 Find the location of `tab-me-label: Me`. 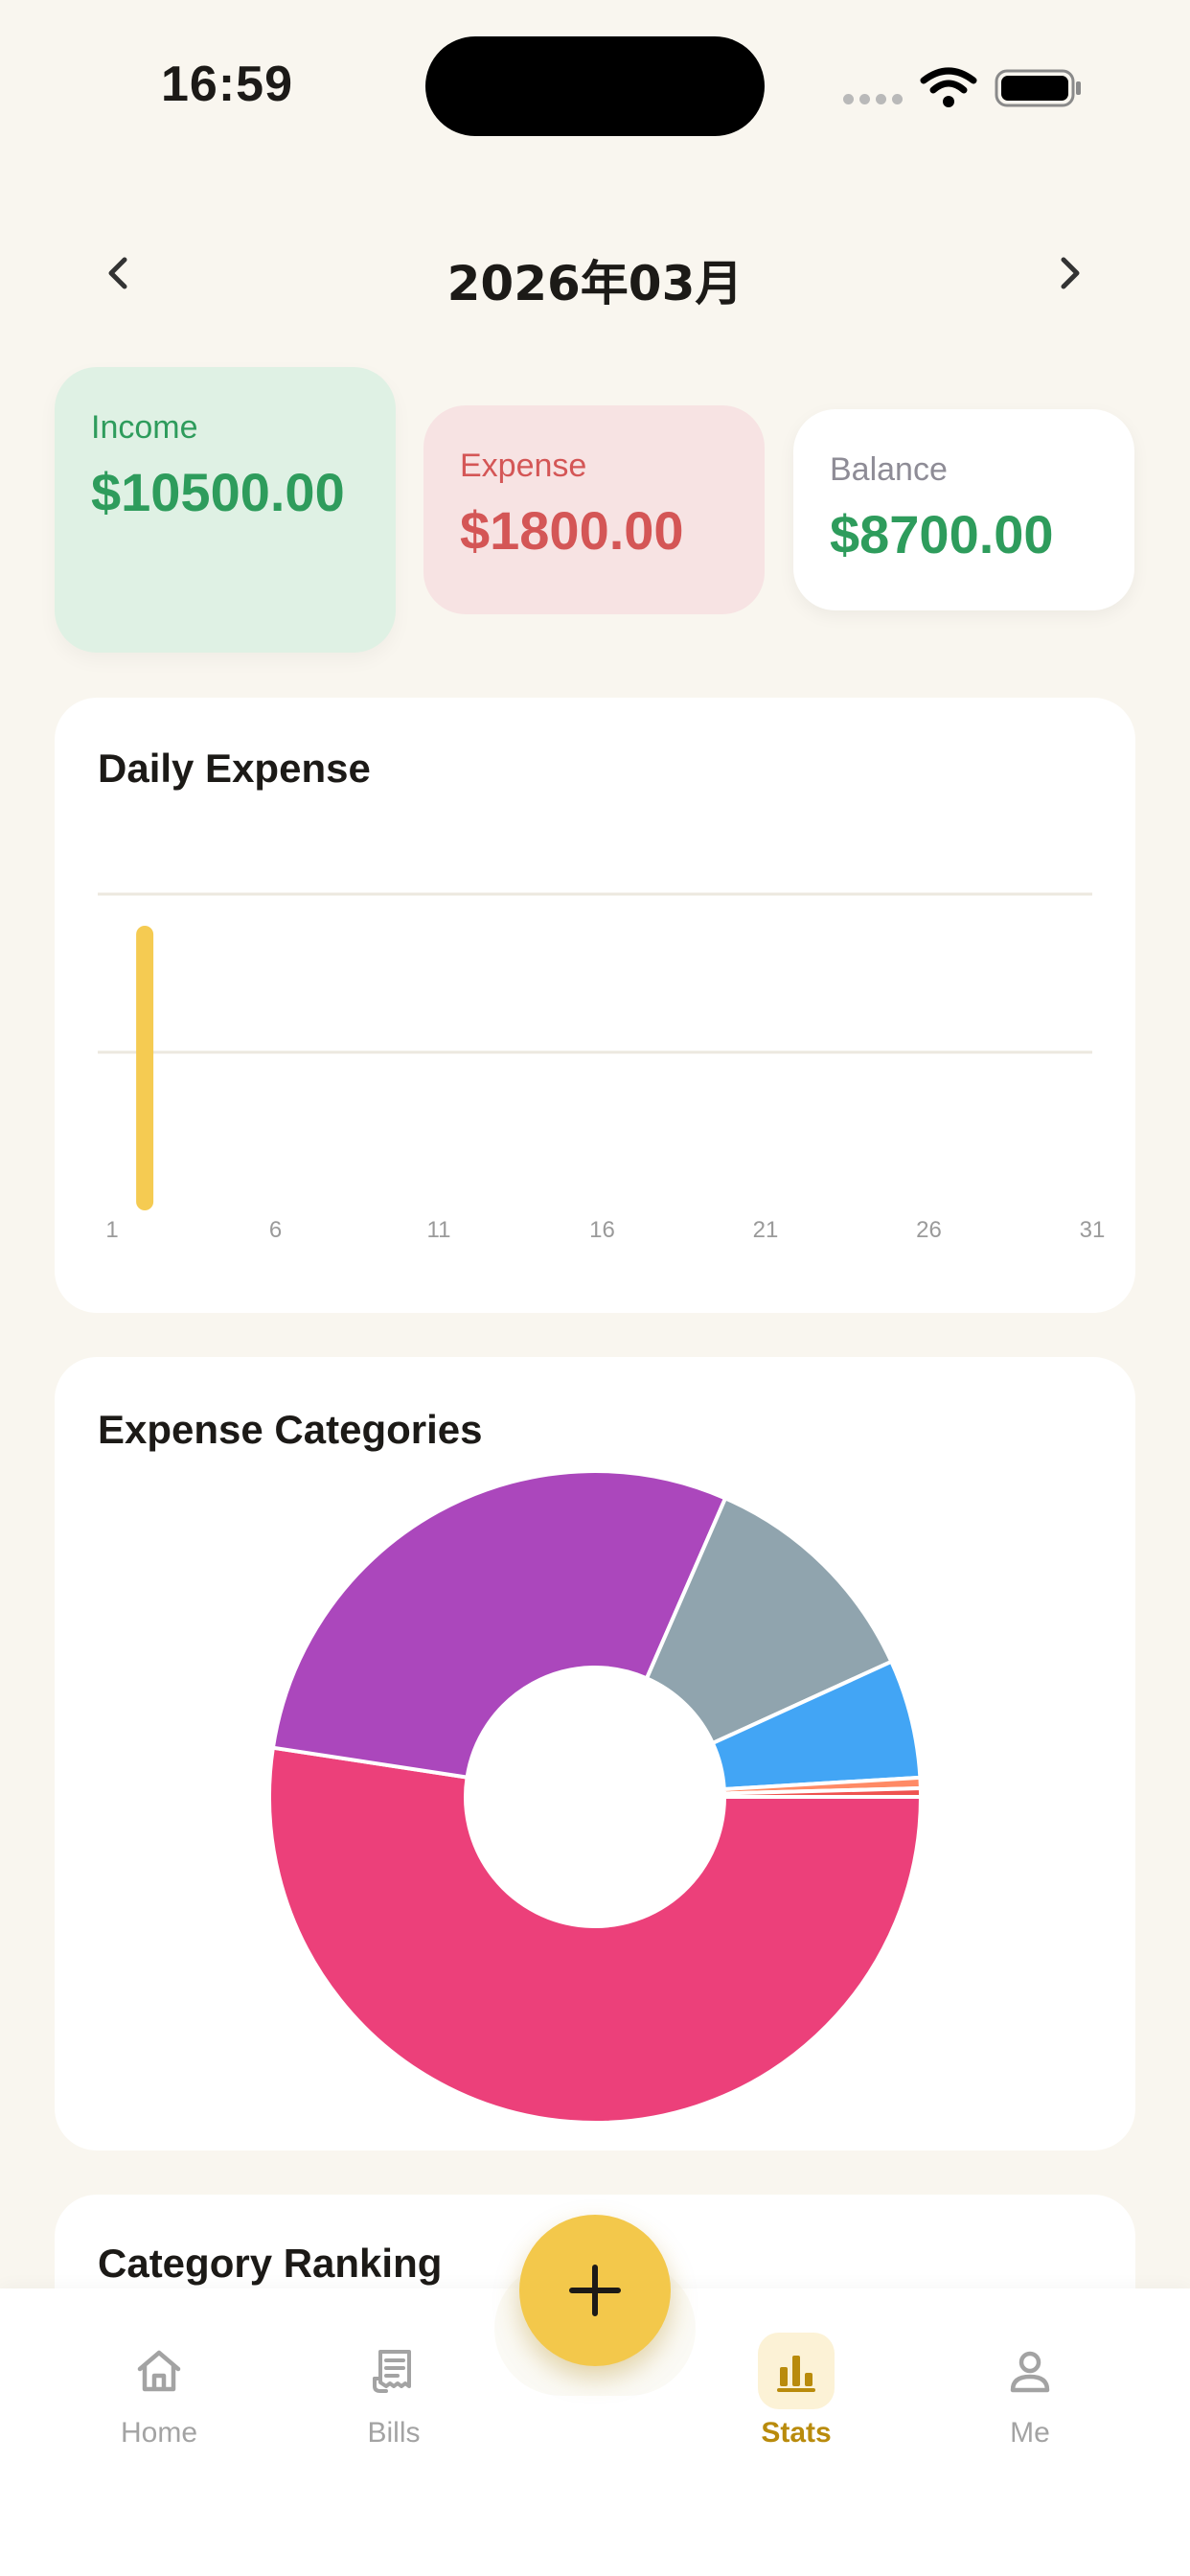

tab-me-label: Me is located at coordinates (1030, 2433).